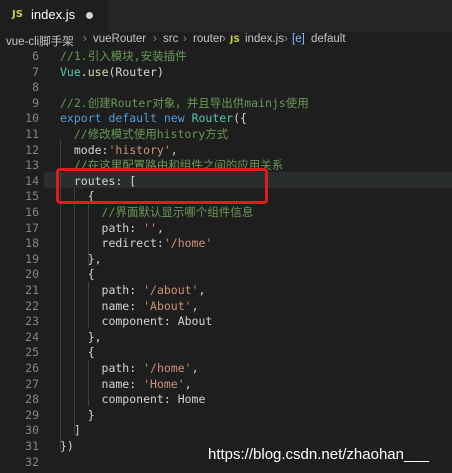  What do you see at coordinates (112, 243) in the screenshot?
I see `code-token: redirect:` at bounding box center [112, 243].